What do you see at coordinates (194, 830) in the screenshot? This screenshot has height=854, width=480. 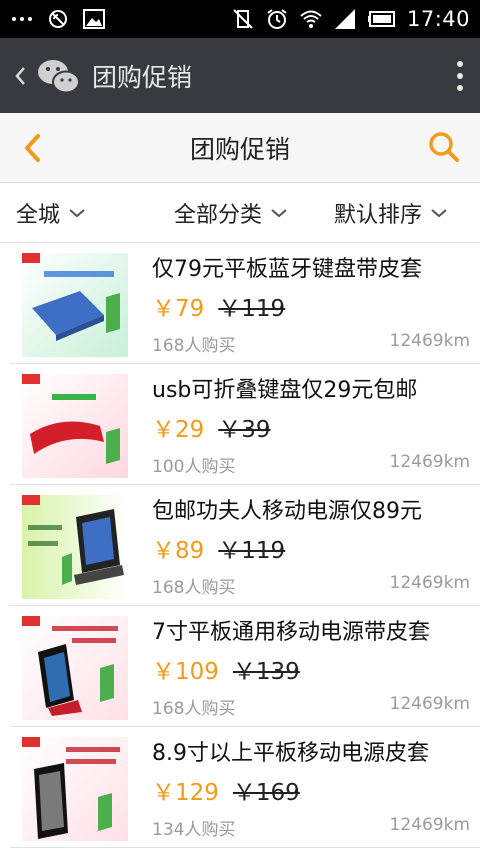 I see `sold-count: 134人购买` at bounding box center [194, 830].